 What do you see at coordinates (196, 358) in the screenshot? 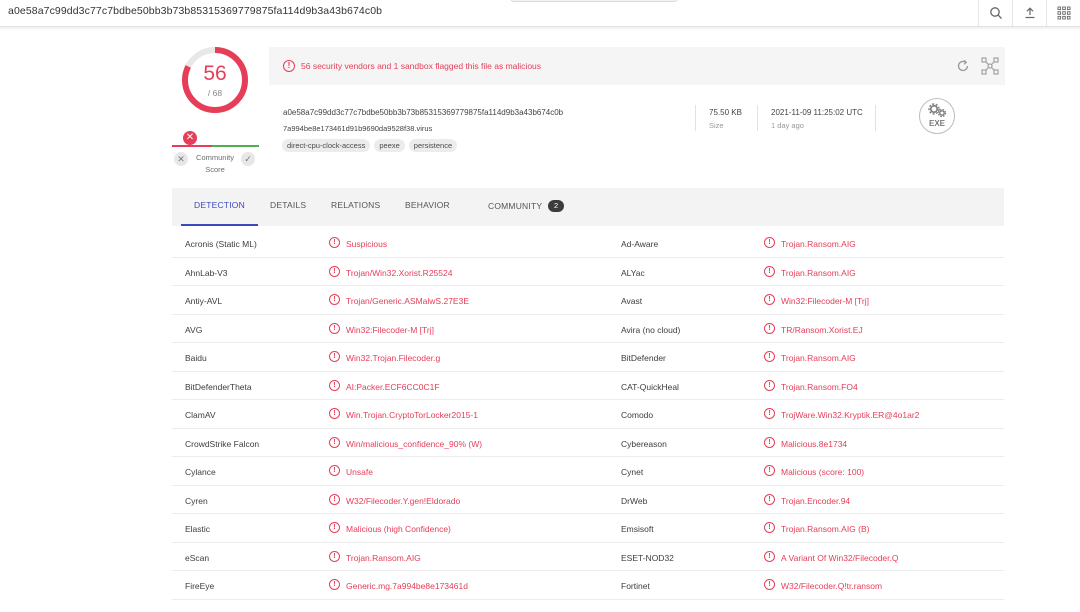
I see `vendor-name: Baidu` at bounding box center [196, 358].